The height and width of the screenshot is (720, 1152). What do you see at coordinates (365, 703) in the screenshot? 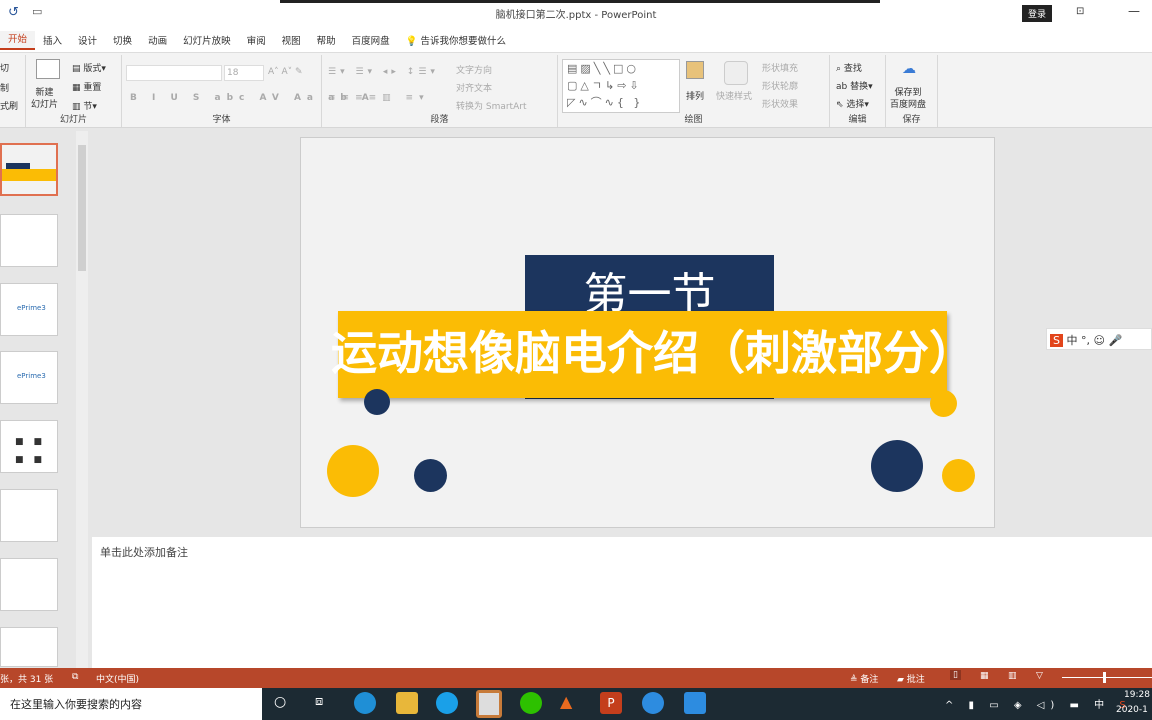
I see `edge-icon` at bounding box center [365, 703].